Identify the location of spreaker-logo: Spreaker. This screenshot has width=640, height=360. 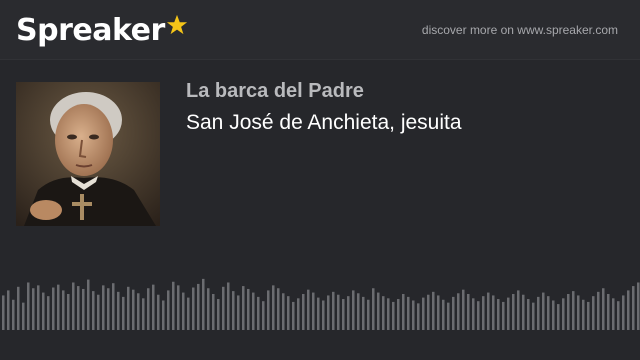
(102, 30).